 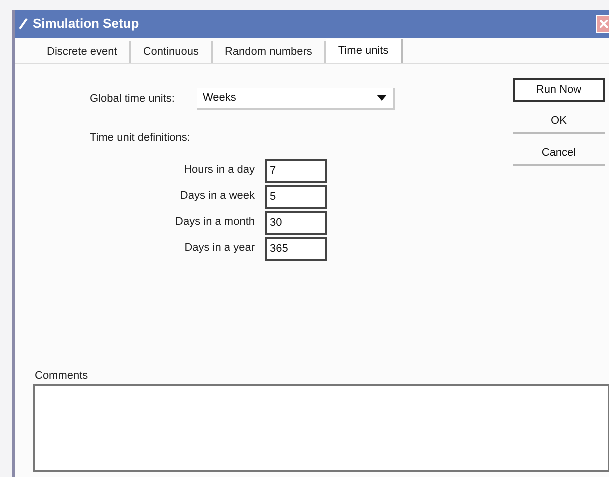 What do you see at coordinates (364, 51) in the screenshot?
I see `tab: Time units` at bounding box center [364, 51].